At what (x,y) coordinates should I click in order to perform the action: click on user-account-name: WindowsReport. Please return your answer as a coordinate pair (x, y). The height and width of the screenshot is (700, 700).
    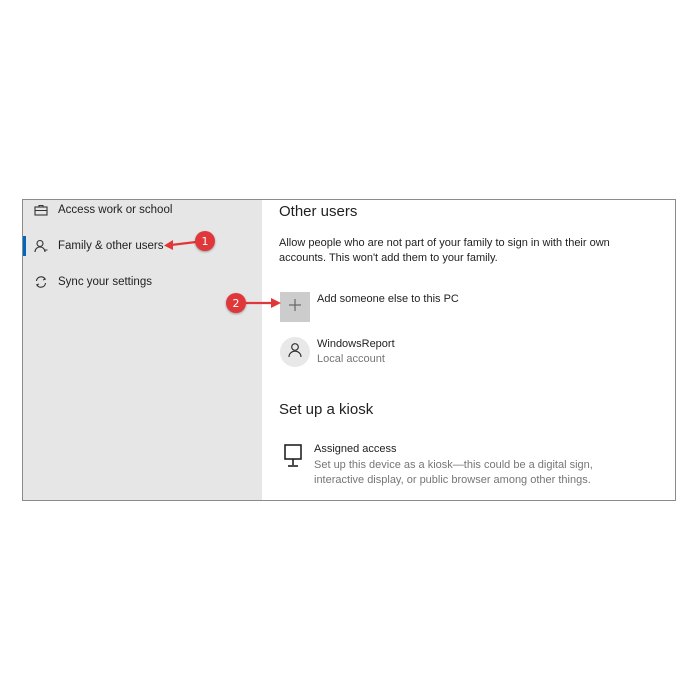
    Looking at the image, I should click on (356, 344).